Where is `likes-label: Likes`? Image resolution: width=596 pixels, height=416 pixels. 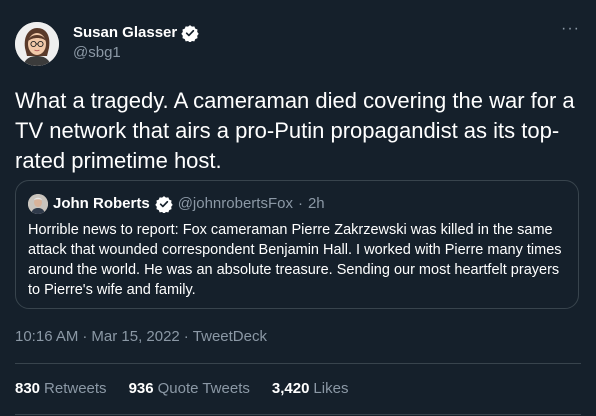
likes-label: Likes is located at coordinates (331, 388).